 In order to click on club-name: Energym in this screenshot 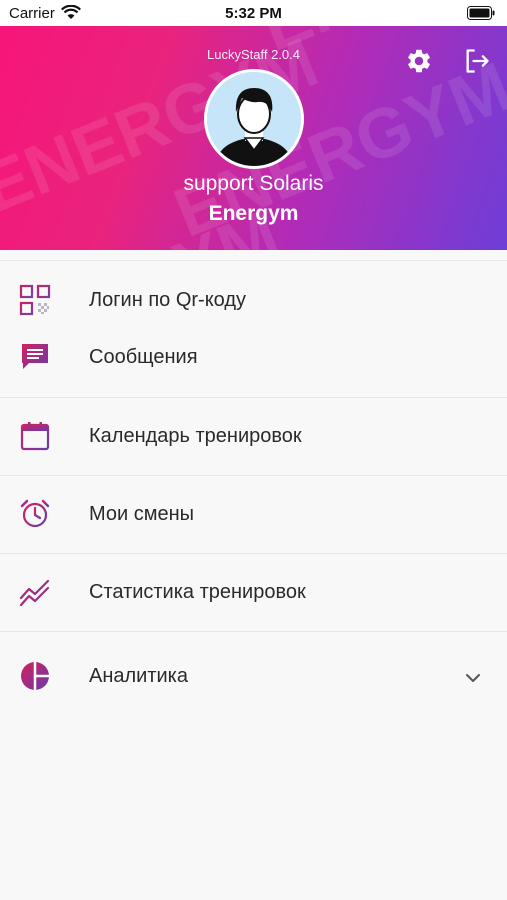, I will do `click(253, 213)`.